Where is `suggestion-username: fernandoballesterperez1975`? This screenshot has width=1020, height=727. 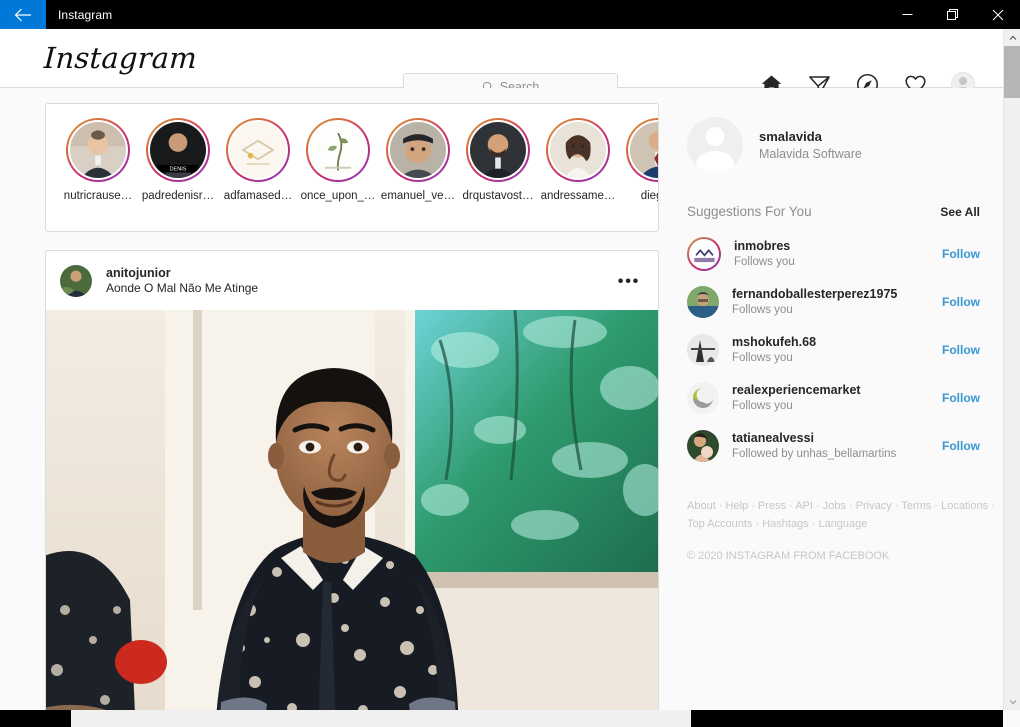 suggestion-username: fernandoballesterperez1975 is located at coordinates (834, 294).